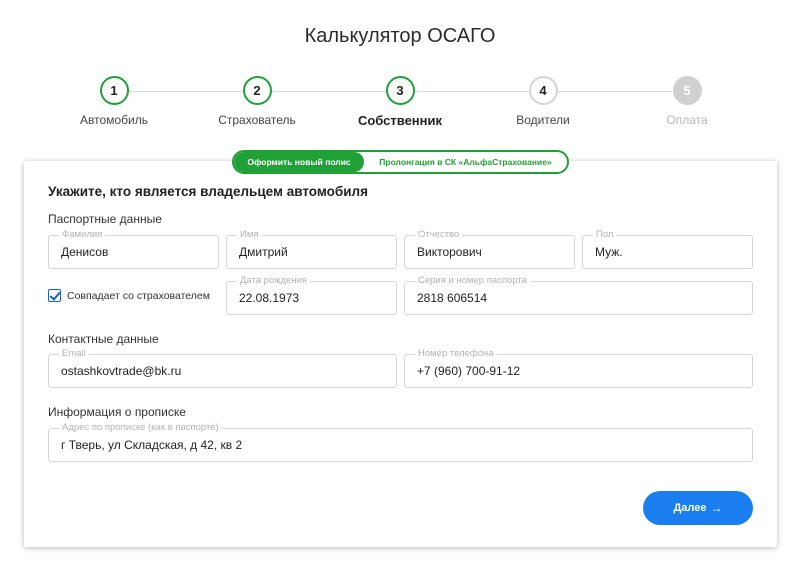 This screenshot has width=800, height=574. Describe the element at coordinates (687, 120) in the screenshot. I see `step-label: Оплата` at that location.